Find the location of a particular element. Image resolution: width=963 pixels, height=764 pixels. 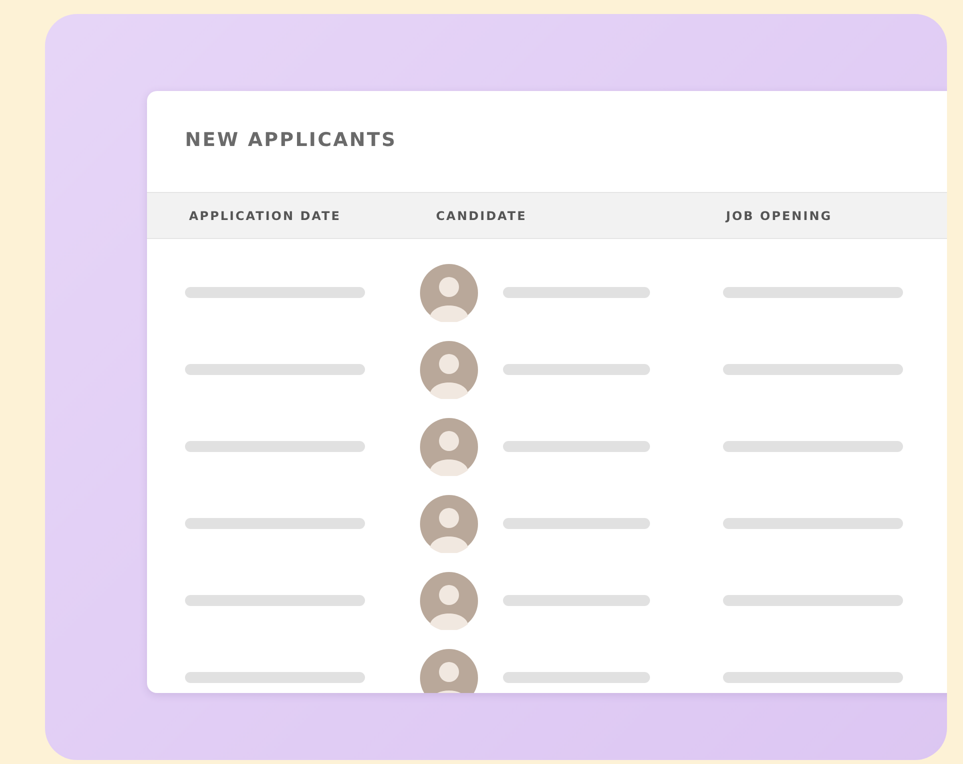

column-header: CANDIDATE is located at coordinates (481, 215).